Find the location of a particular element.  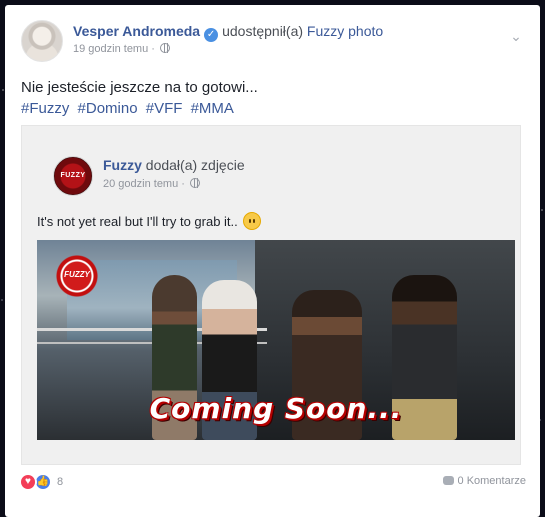

post-time: 19 godzin temu is located at coordinates (110, 49).